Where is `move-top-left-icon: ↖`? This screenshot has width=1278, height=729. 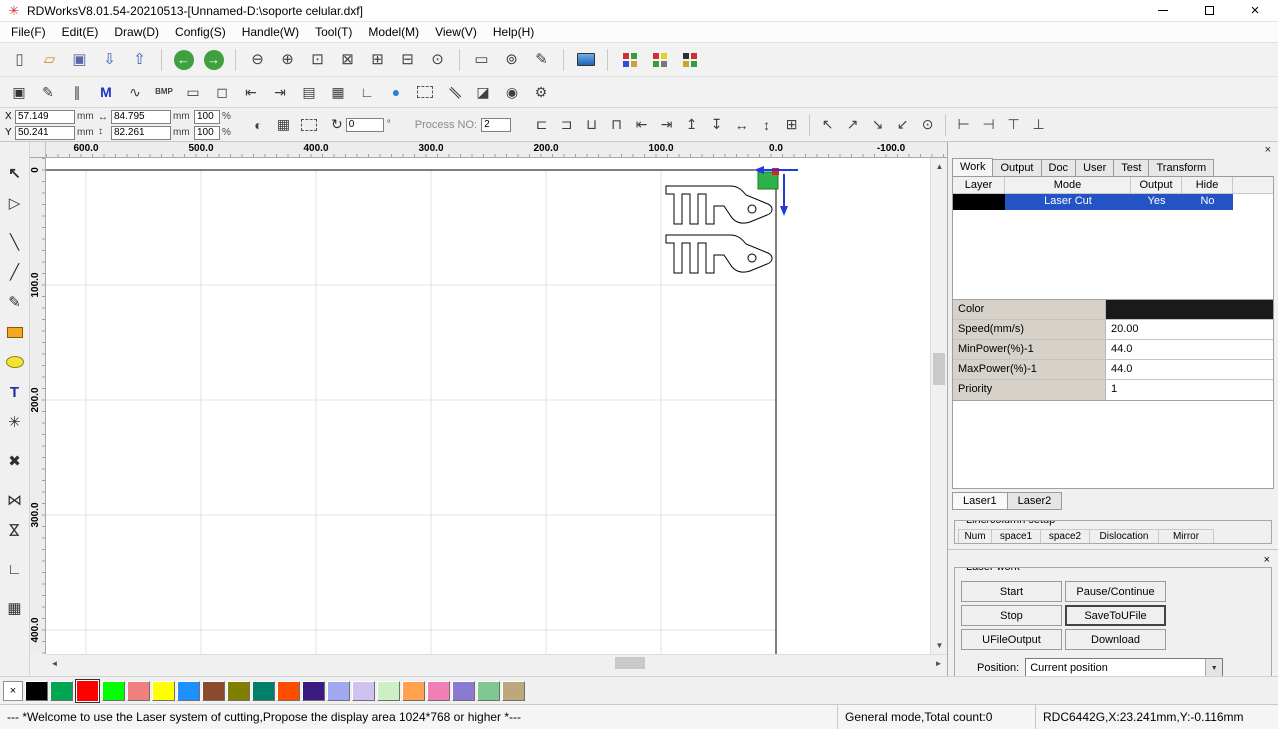 move-top-left-icon: ↖ is located at coordinates (827, 125).